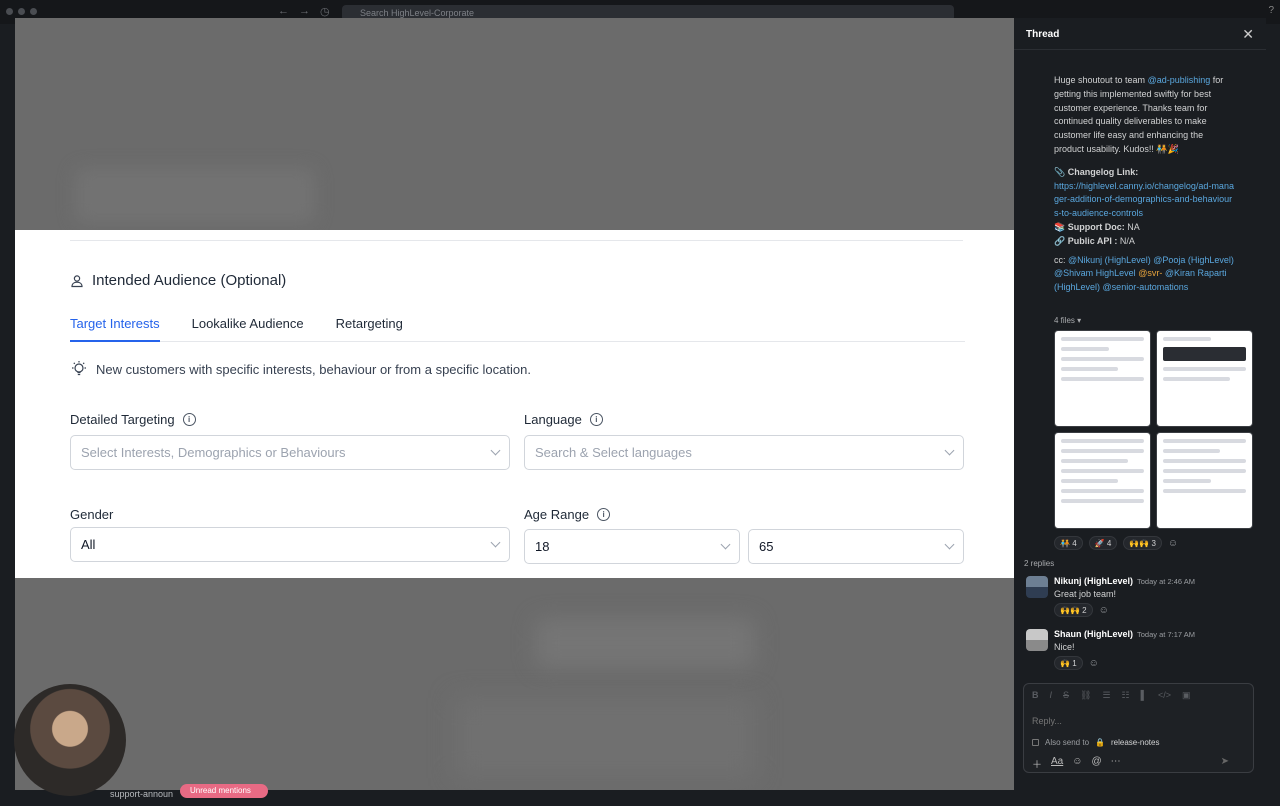  What do you see at coordinates (1066, 695) in the screenshot?
I see `strikethrough-icon: S` at bounding box center [1066, 695].